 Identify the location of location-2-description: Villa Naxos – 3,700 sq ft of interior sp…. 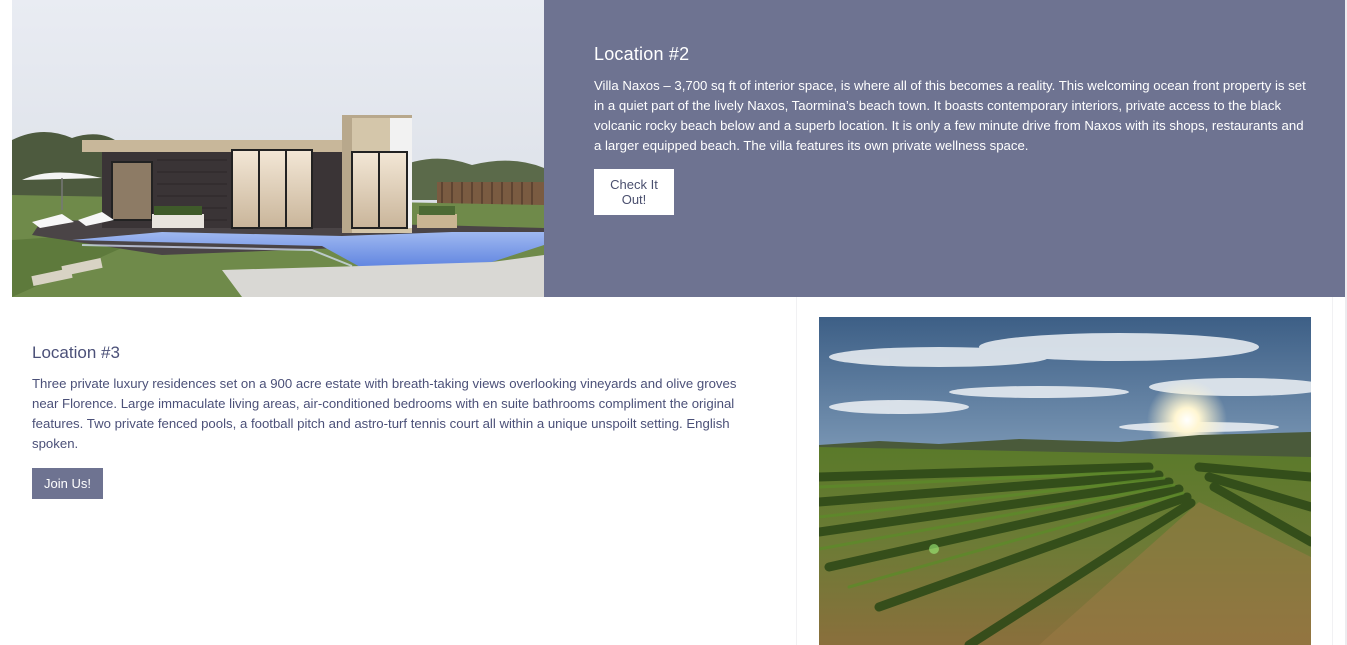
(950, 115).